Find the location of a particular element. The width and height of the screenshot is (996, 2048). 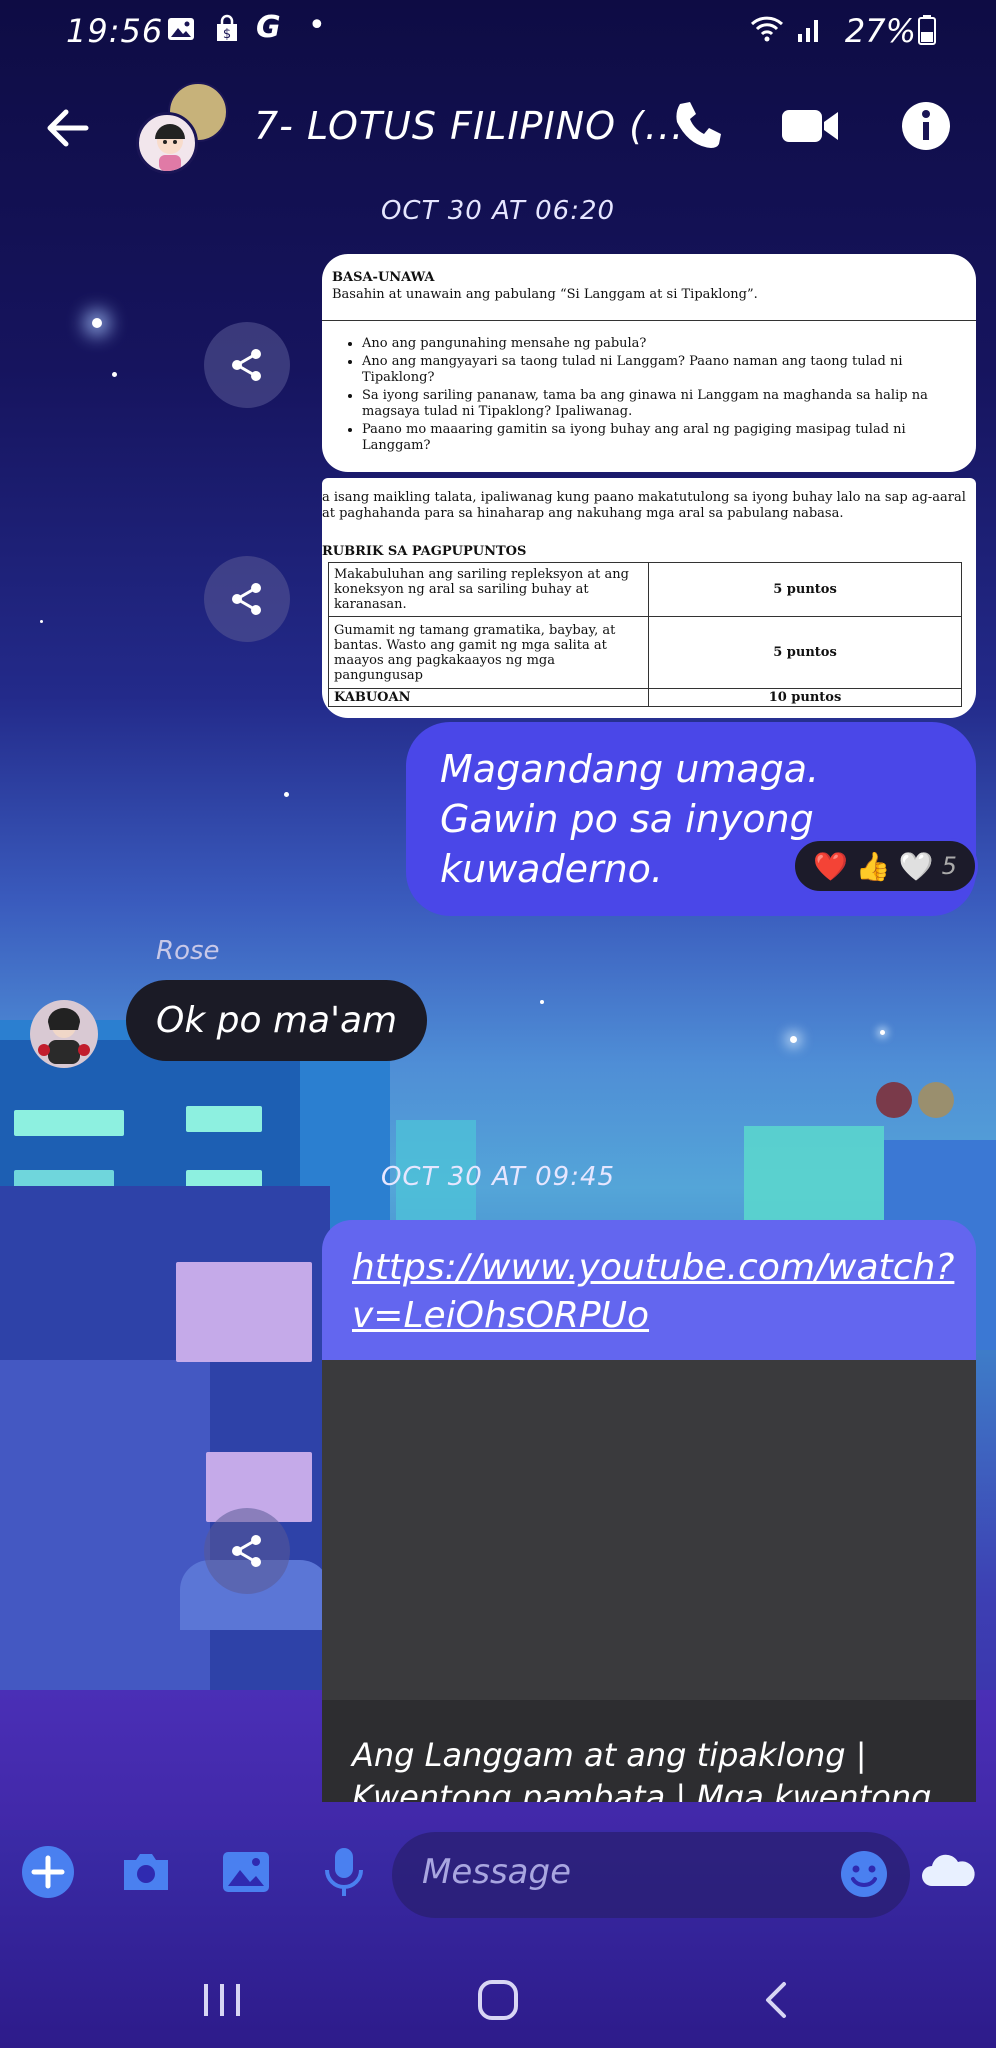

reaction-count: 5 is located at coordinates (949, 866).